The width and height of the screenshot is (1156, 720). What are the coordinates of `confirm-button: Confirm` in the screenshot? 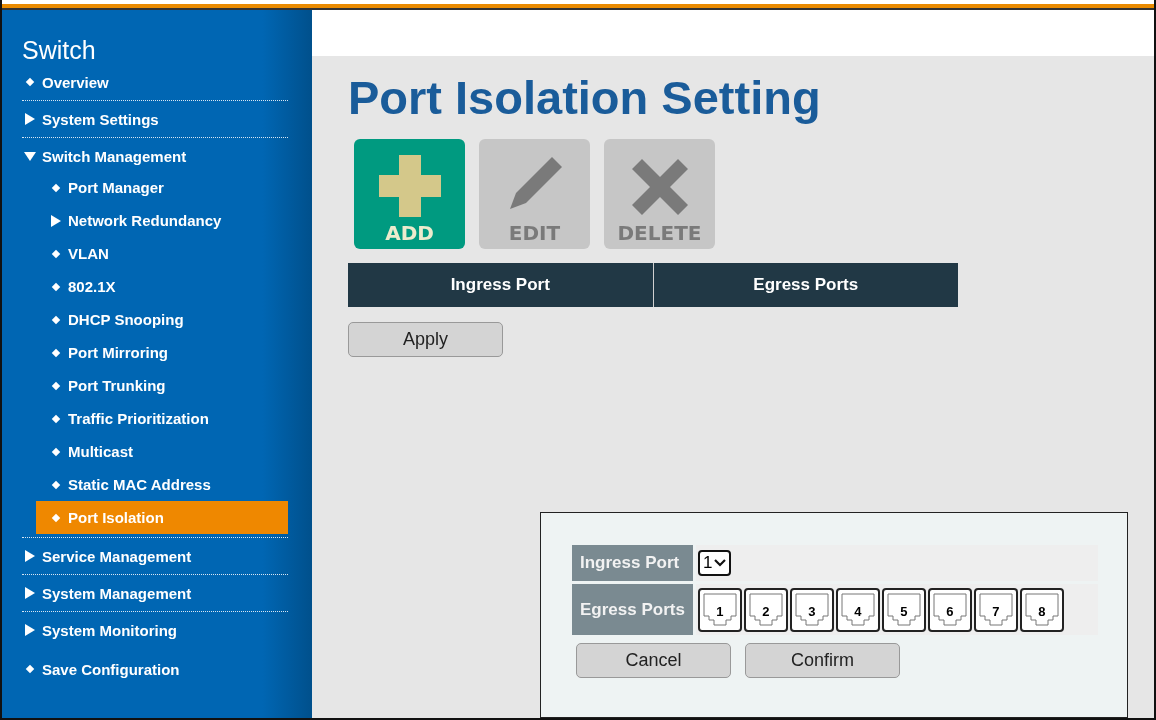 It's located at (822, 660).